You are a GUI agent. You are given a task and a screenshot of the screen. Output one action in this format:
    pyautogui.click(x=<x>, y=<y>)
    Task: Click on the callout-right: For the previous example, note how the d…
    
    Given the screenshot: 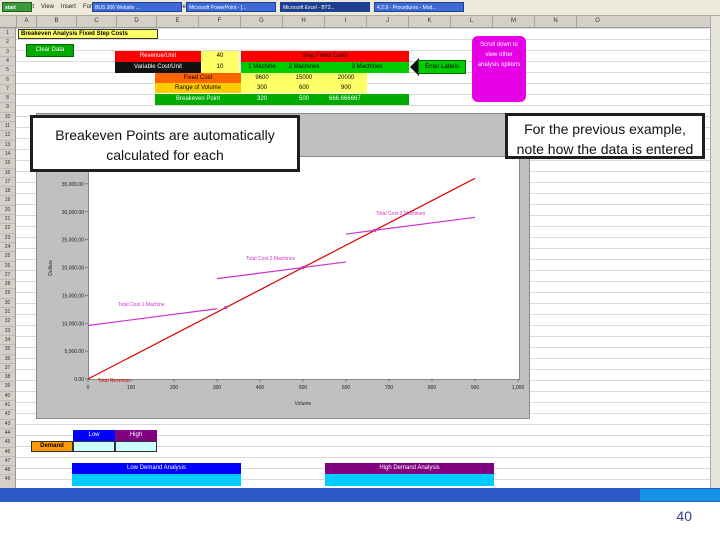 What is the action you would take?
    pyautogui.click(x=605, y=136)
    